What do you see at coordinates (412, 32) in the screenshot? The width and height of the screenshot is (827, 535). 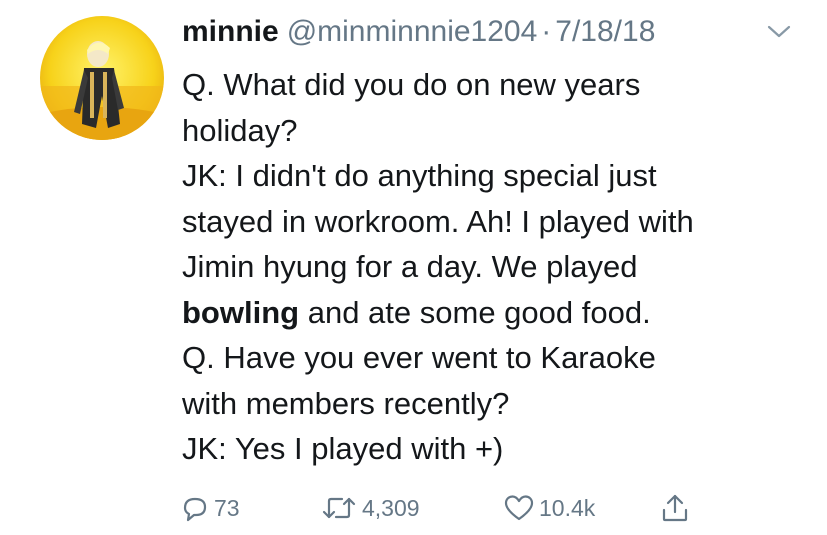 I see `user-handle: @minminnnie1204` at bounding box center [412, 32].